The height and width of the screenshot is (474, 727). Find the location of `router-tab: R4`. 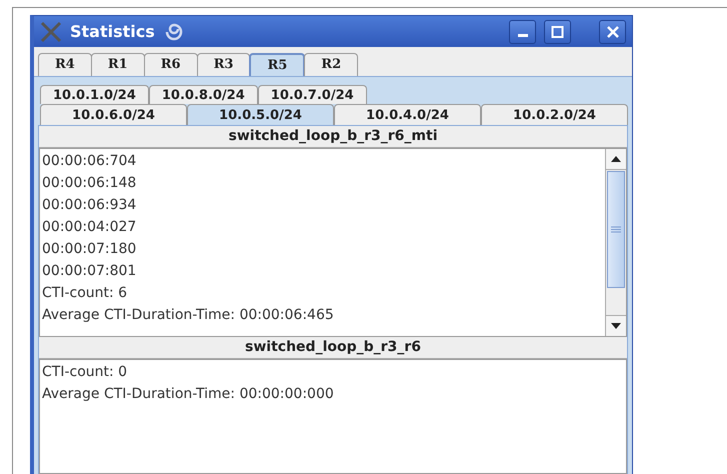

router-tab: R4 is located at coordinates (65, 64).